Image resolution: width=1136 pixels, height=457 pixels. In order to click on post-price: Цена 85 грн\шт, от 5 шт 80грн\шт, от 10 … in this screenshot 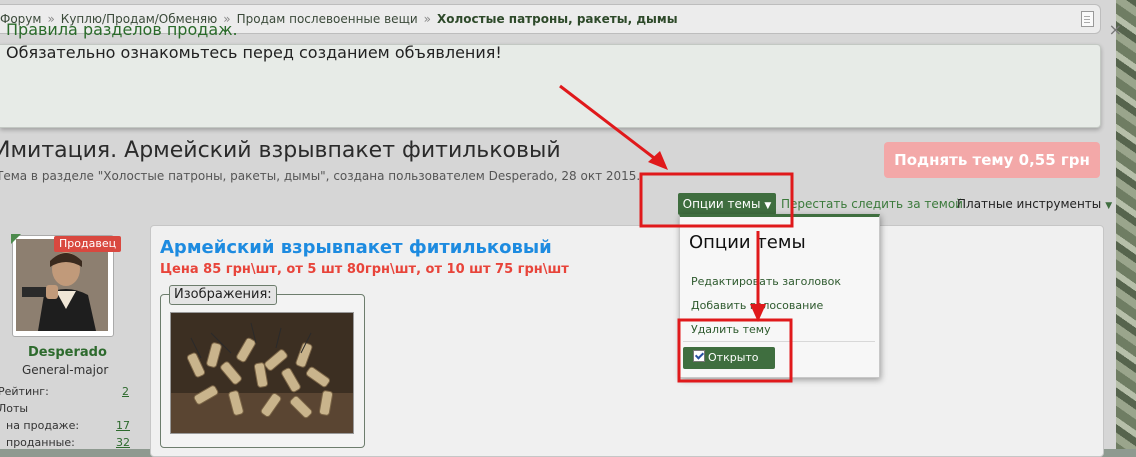, I will do `click(364, 269)`.